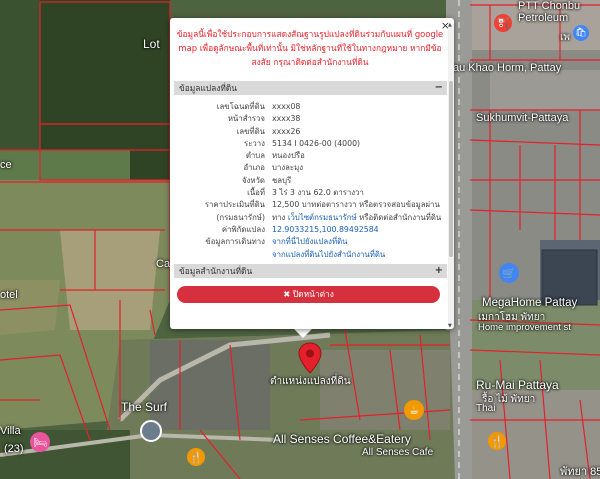  Describe the element at coordinates (509, 273) in the screenshot. I see `store-icon: 🛒` at that location.